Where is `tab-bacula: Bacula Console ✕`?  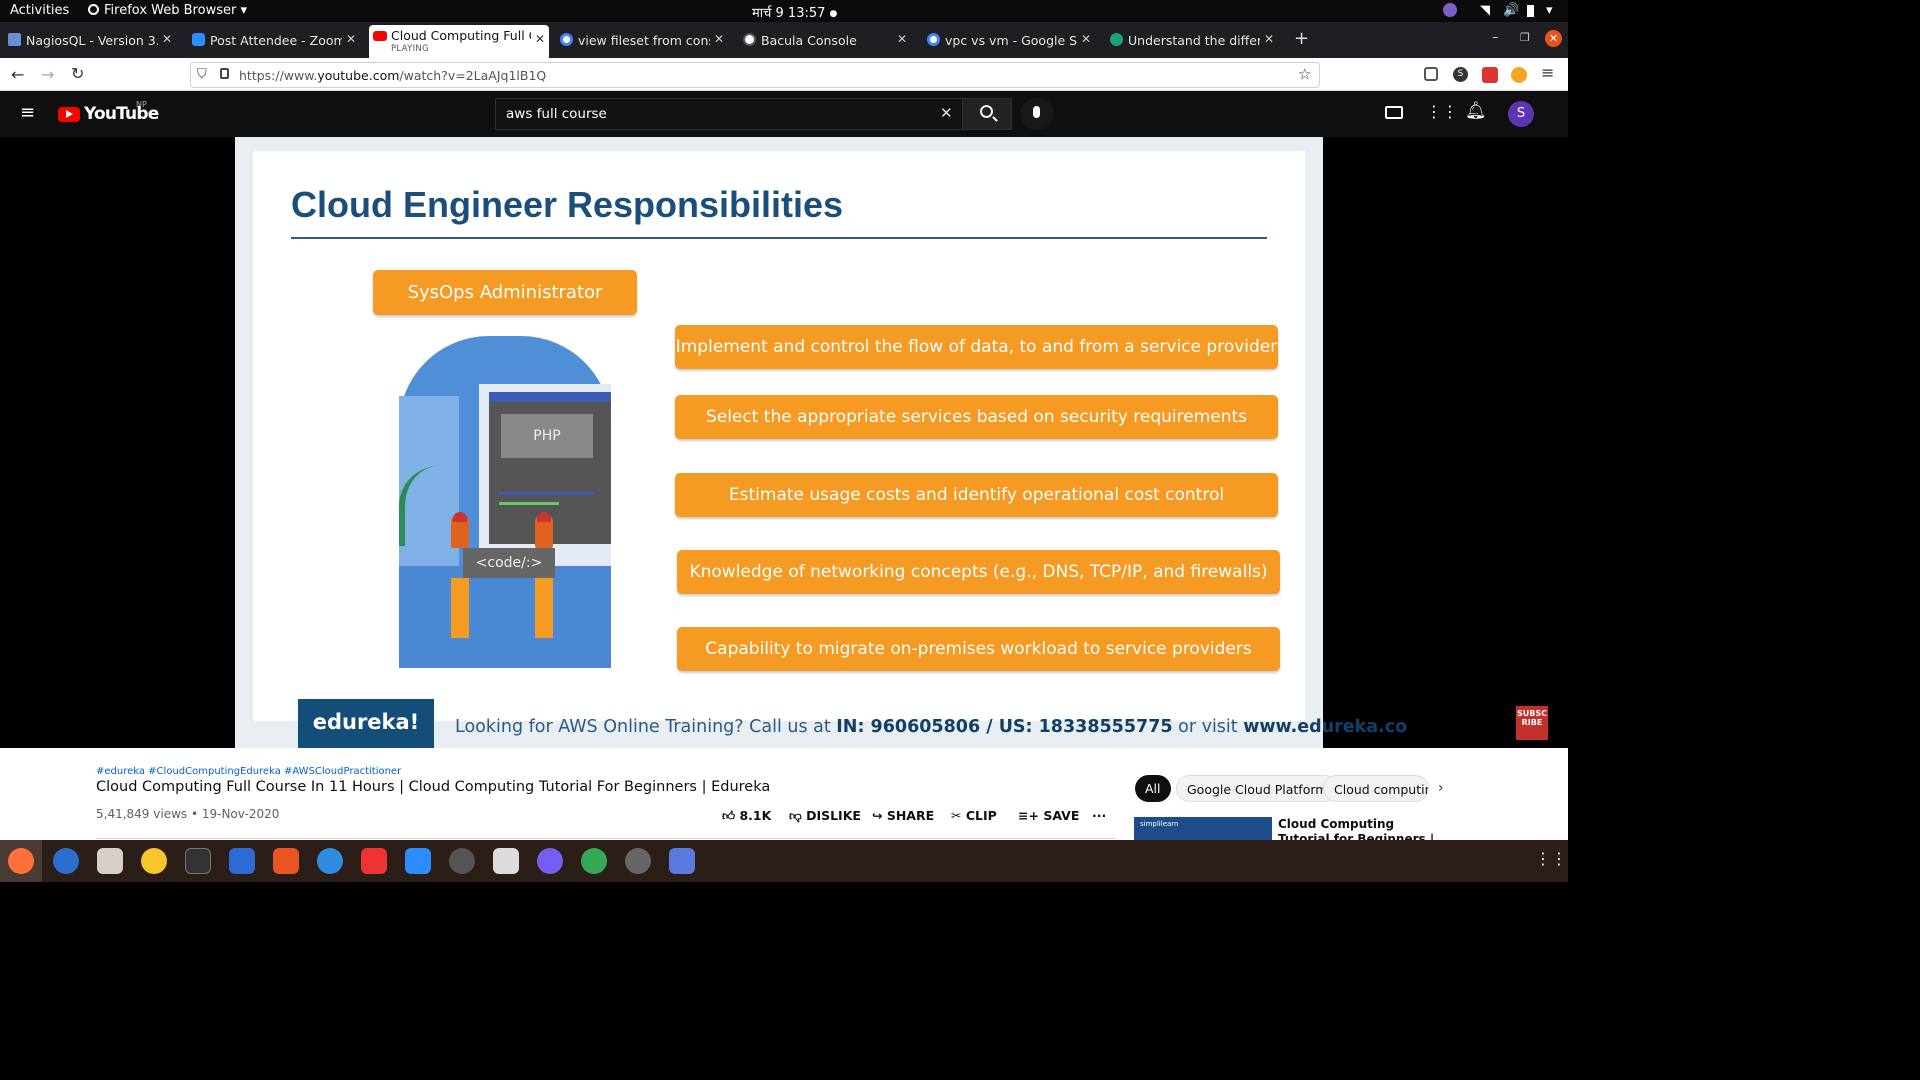 tab-bacula: Bacula Console ✕ is located at coordinates (825, 40).